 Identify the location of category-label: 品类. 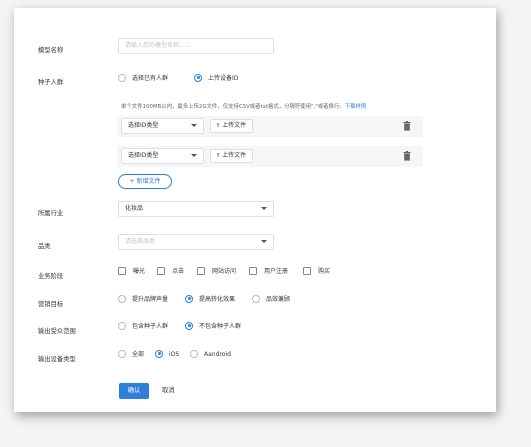
(44, 246).